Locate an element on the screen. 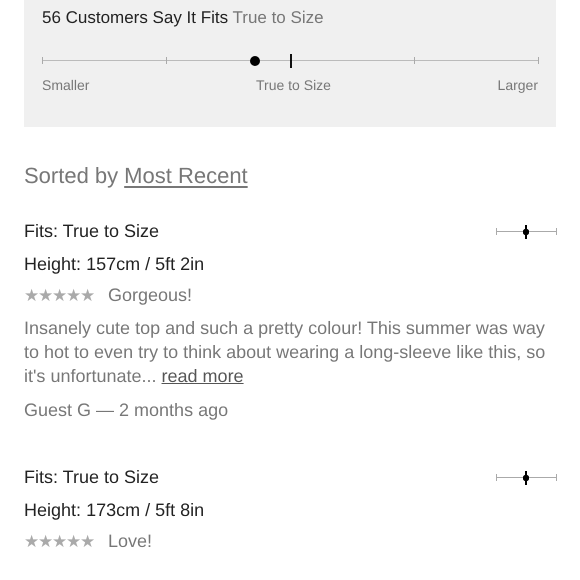  height-value: 173cm / 5ft 8in is located at coordinates (145, 510).